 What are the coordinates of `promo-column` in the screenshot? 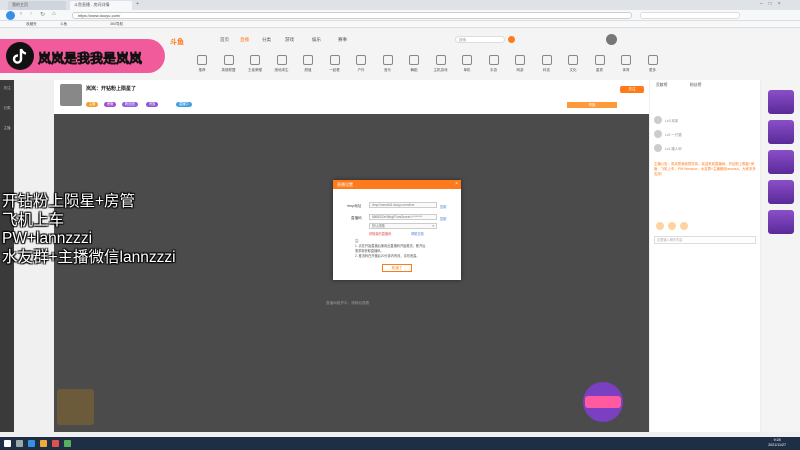 It's located at (781, 256).